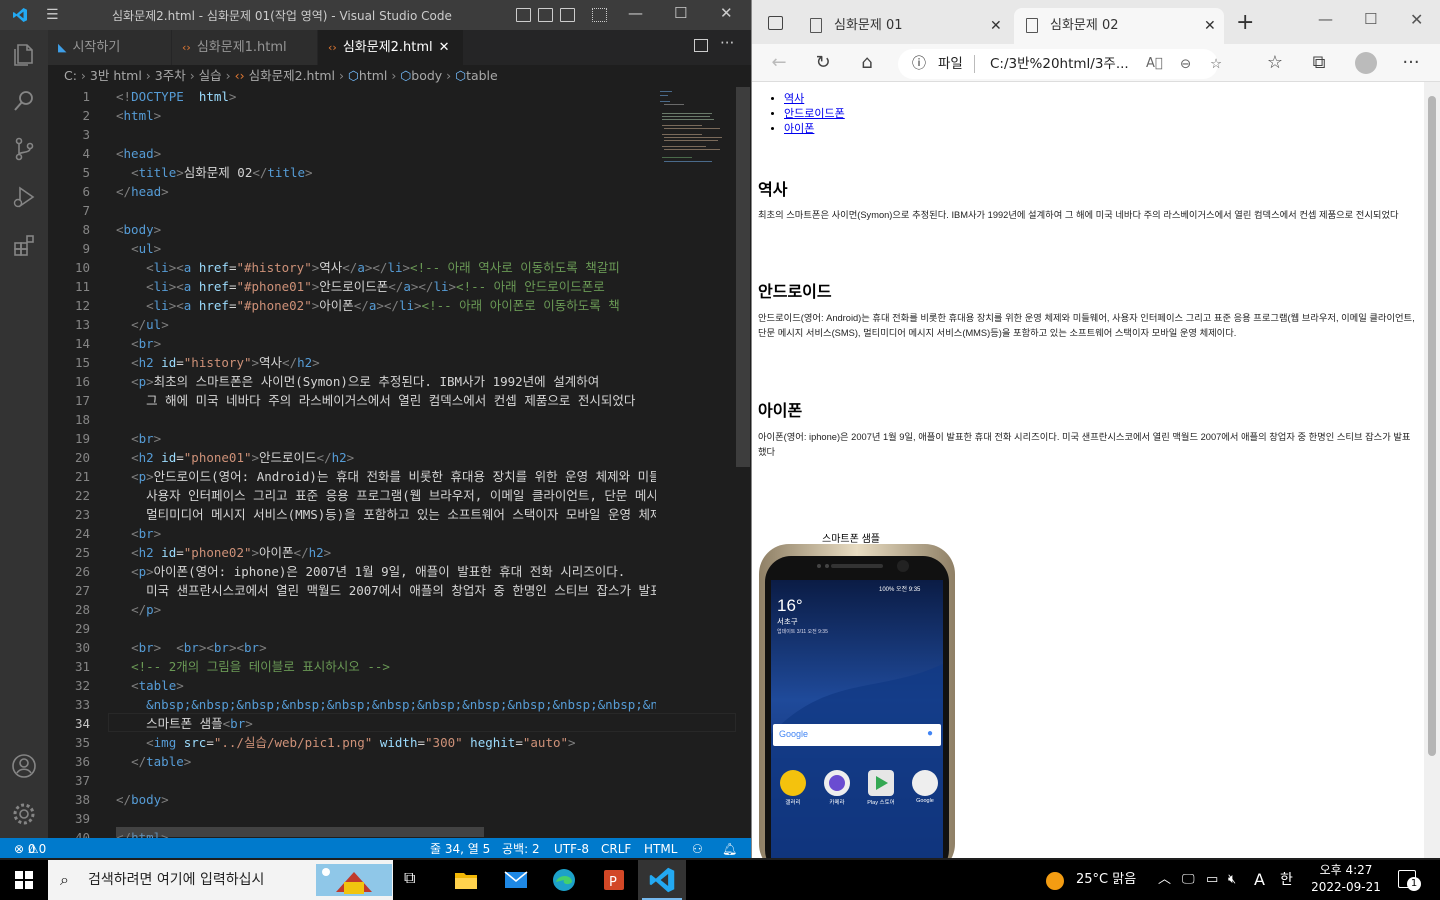 This screenshot has width=1440, height=900. I want to click on input-language: 한, so click(1286, 880).